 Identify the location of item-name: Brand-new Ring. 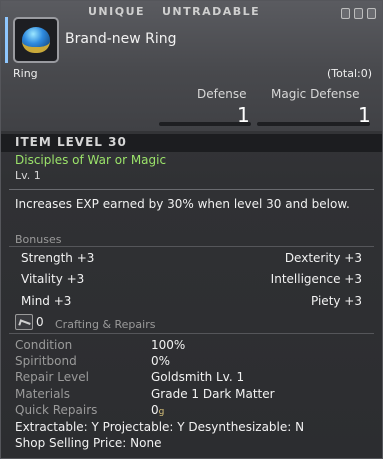
(121, 39).